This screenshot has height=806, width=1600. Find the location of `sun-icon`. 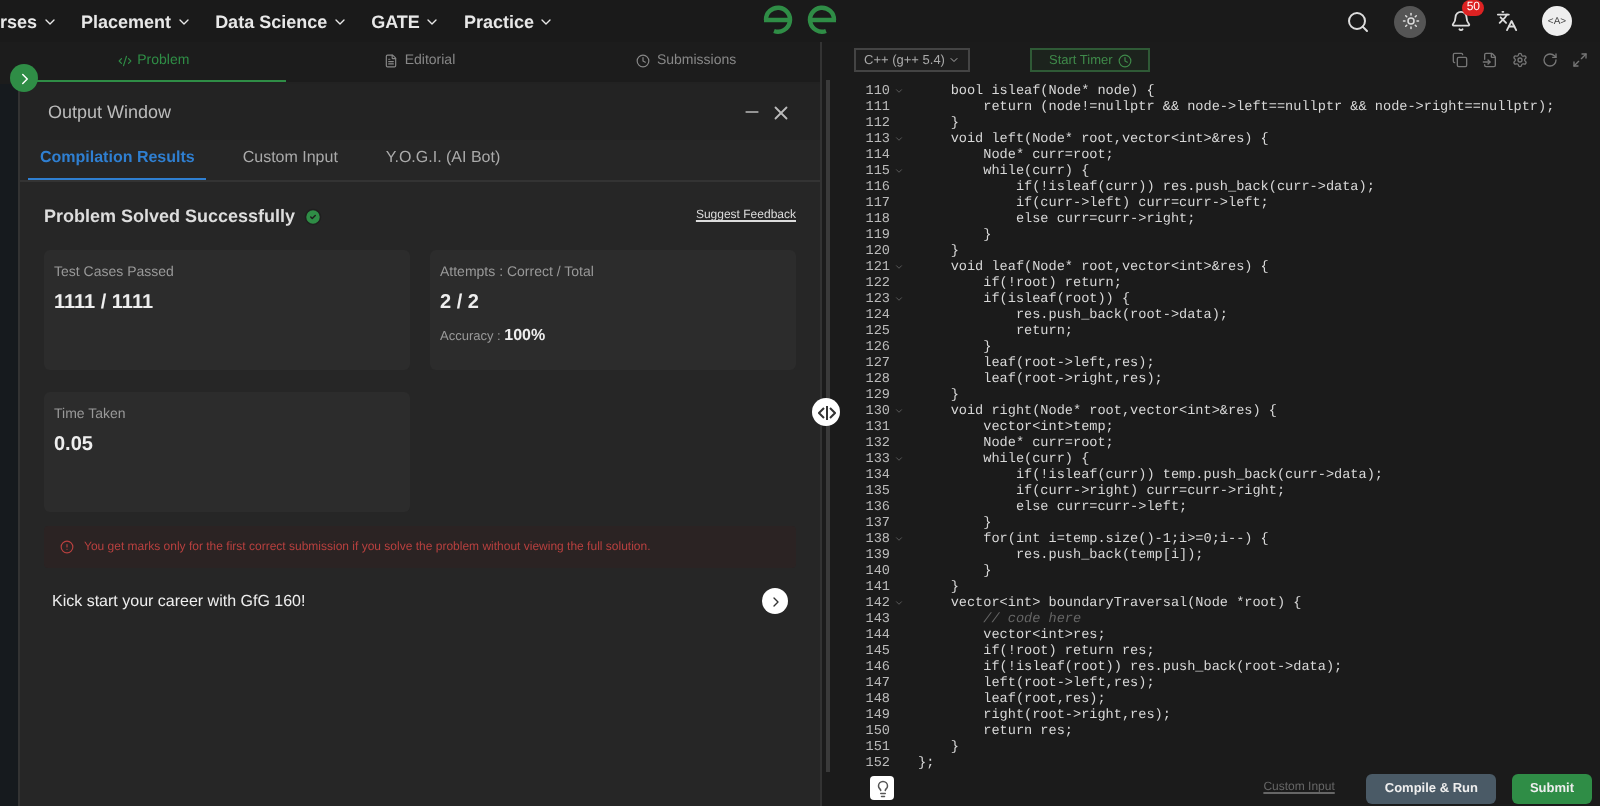

sun-icon is located at coordinates (1410, 21).